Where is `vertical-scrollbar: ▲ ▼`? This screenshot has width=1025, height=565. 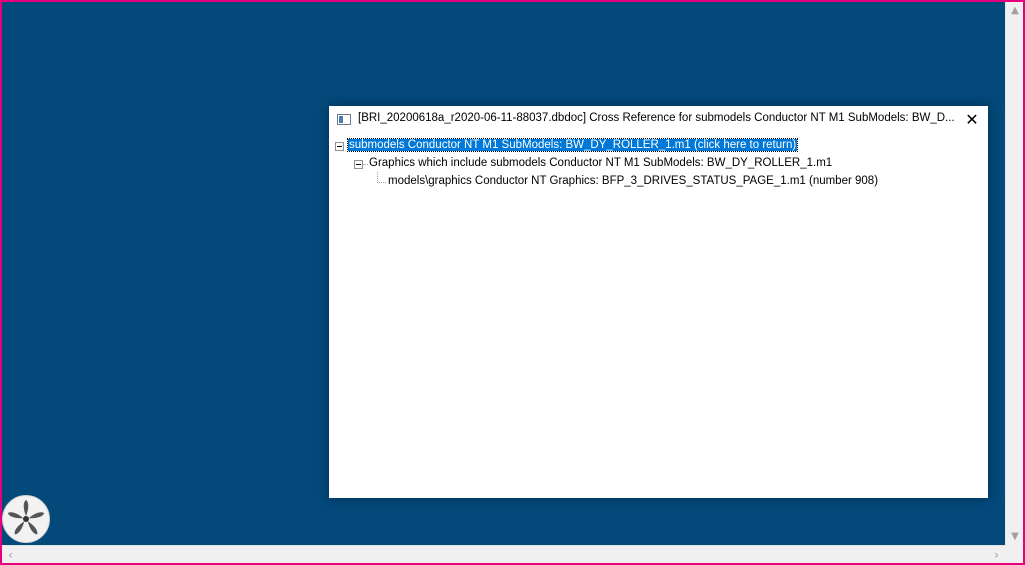 vertical-scrollbar: ▲ ▼ is located at coordinates (1014, 273).